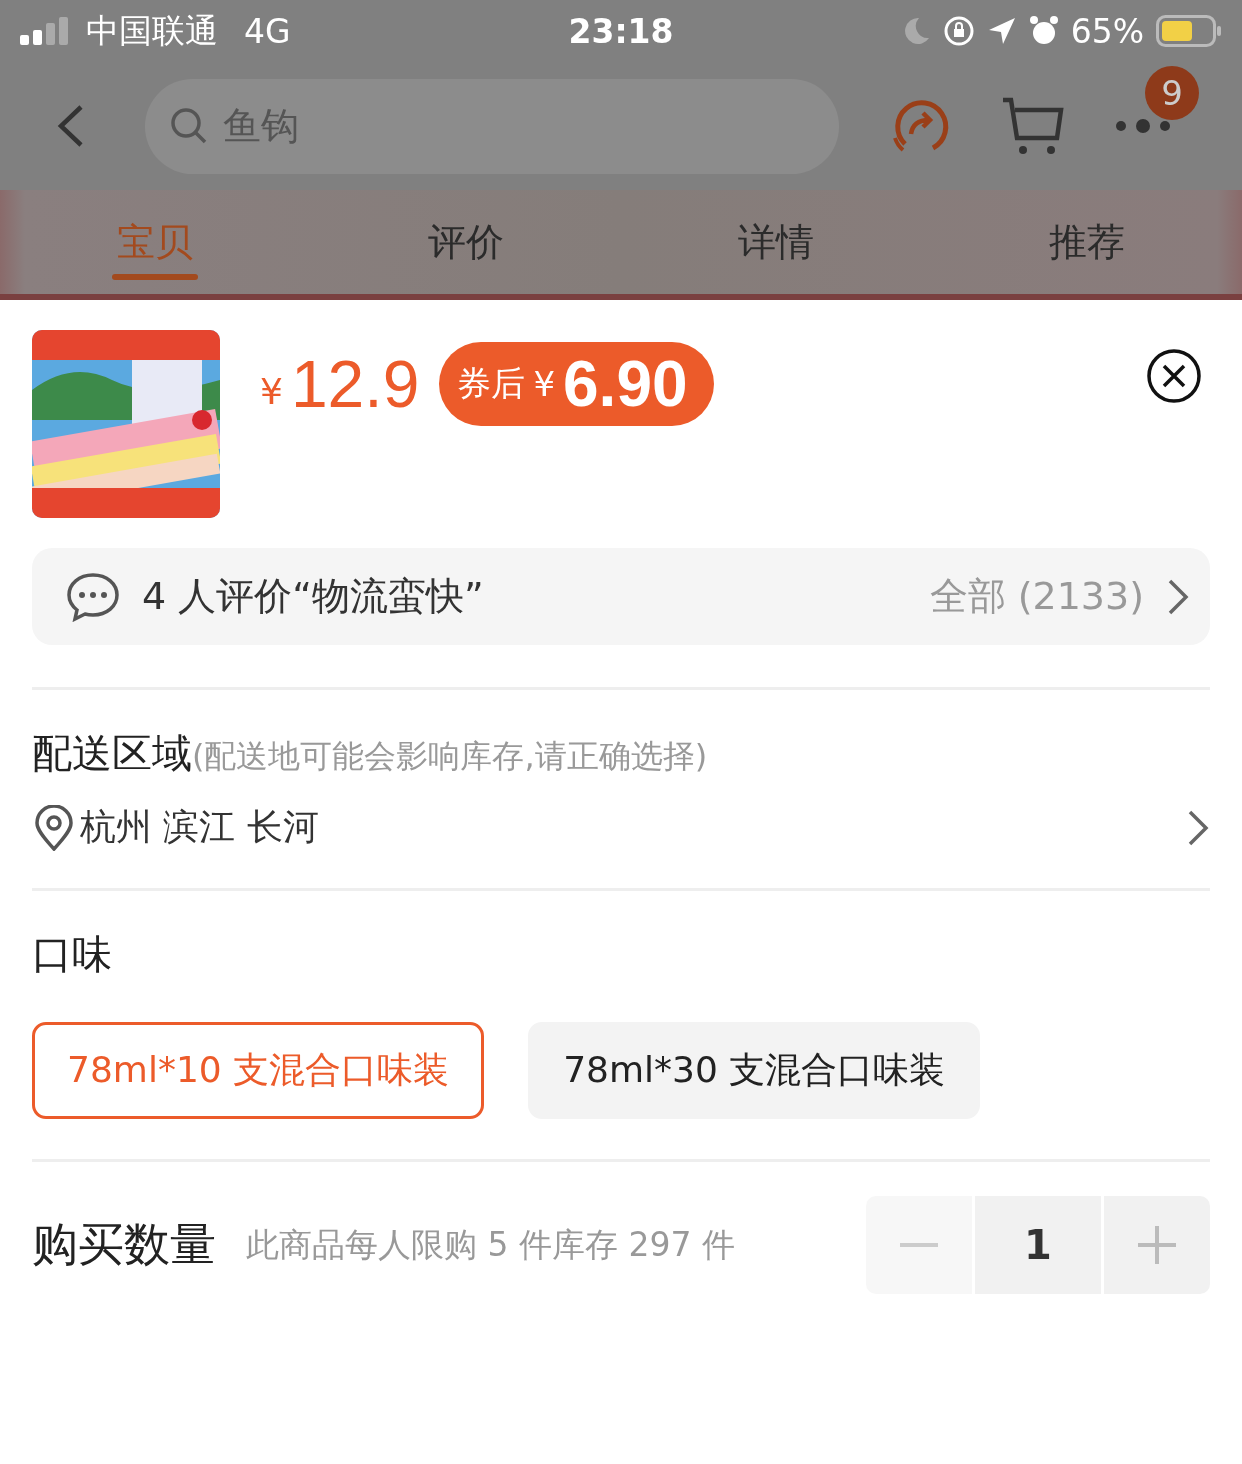 The width and height of the screenshot is (1242, 1464). Describe the element at coordinates (267, 31) in the screenshot. I see `network-type: 4G` at that location.